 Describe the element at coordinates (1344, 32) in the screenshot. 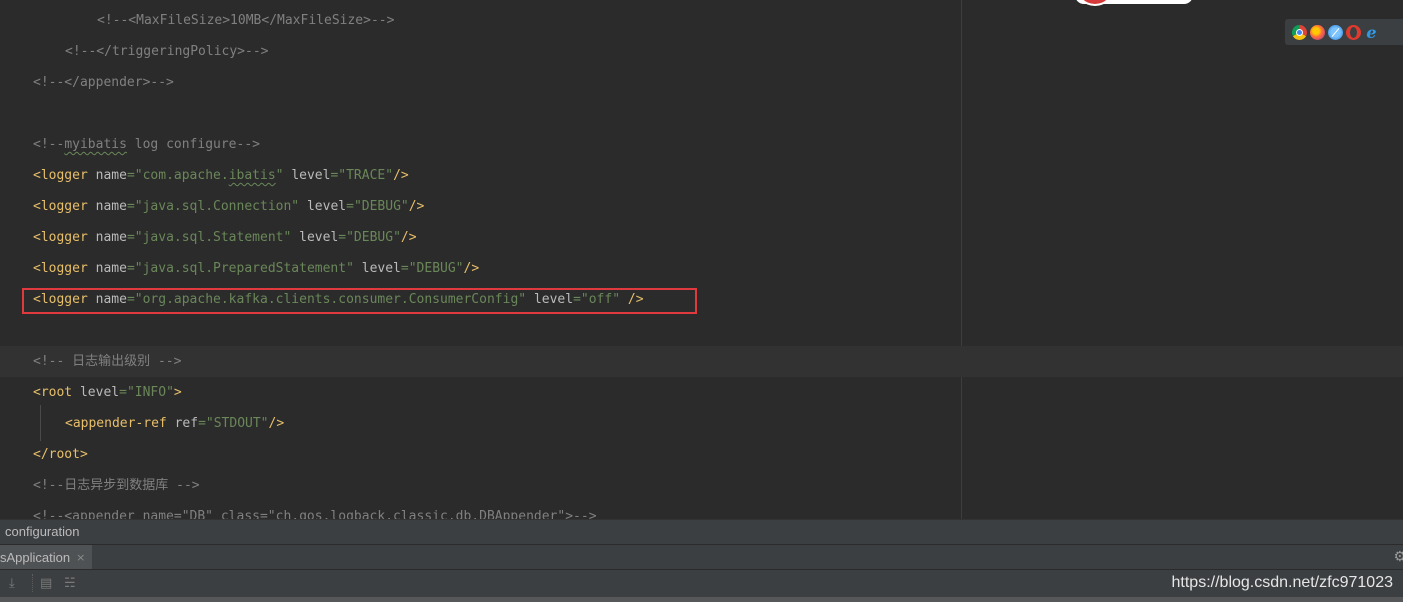

I see `browser-preview-bar: e` at that location.